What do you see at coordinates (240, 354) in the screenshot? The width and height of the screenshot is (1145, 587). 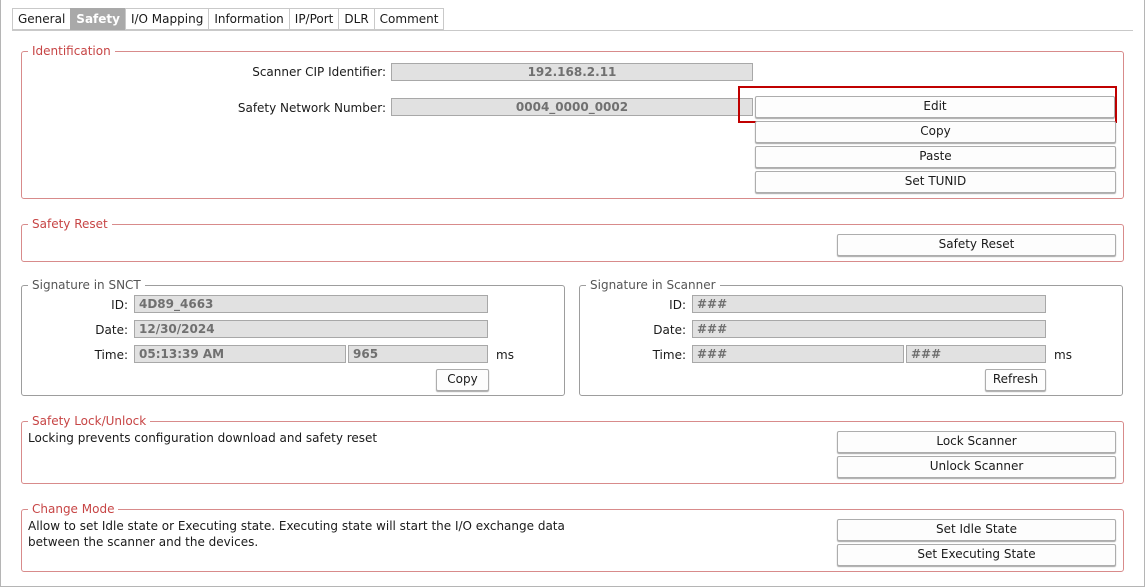 I see `snct-time-field: 05:13:39 AM` at bounding box center [240, 354].